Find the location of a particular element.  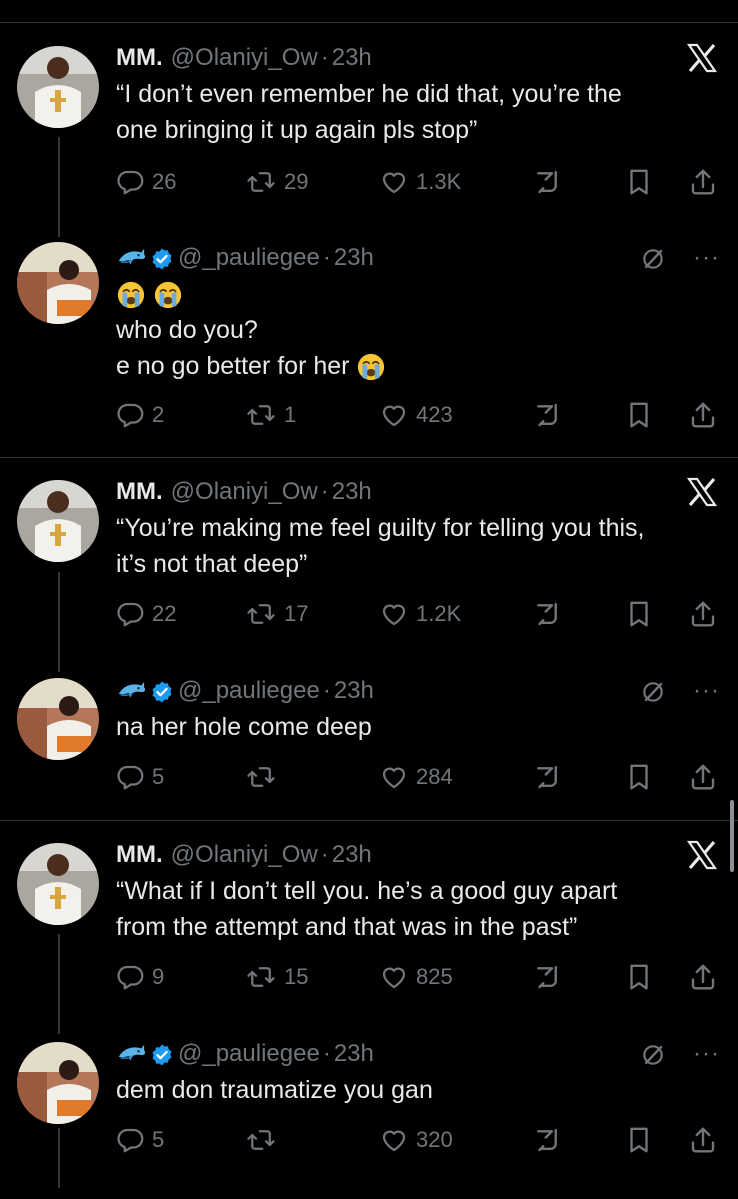

like-button: 423 is located at coordinates (415, 415).